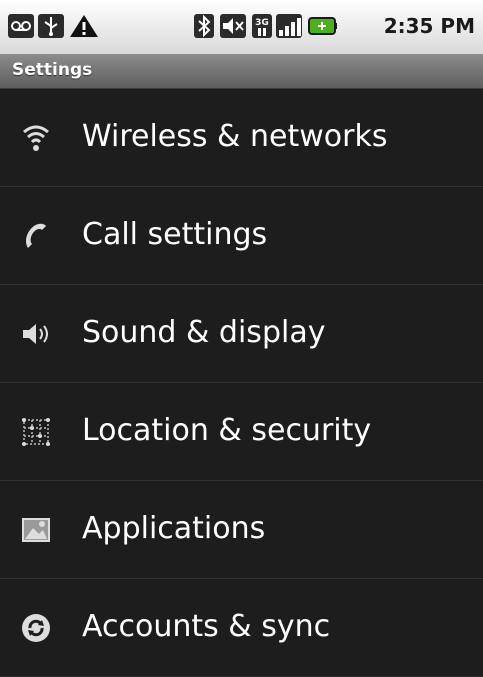  What do you see at coordinates (206, 626) in the screenshot?
I see `settings-item-label: Accounts & sync` at bounding box center [206, 626].